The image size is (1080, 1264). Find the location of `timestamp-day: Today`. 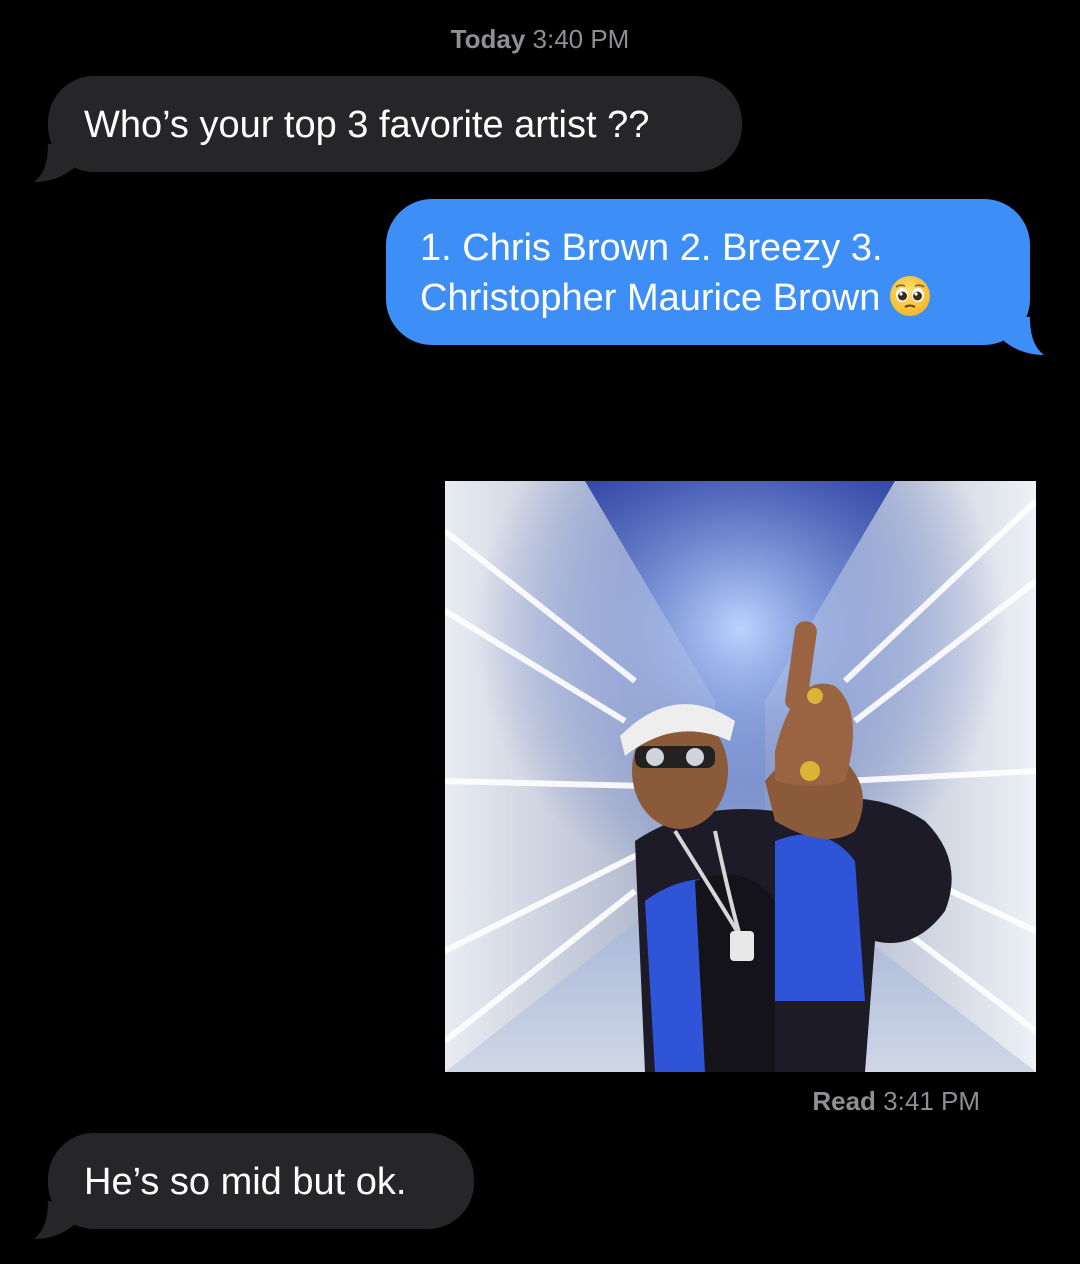

timestamp-day: Today is located at coordinates (488, 39).